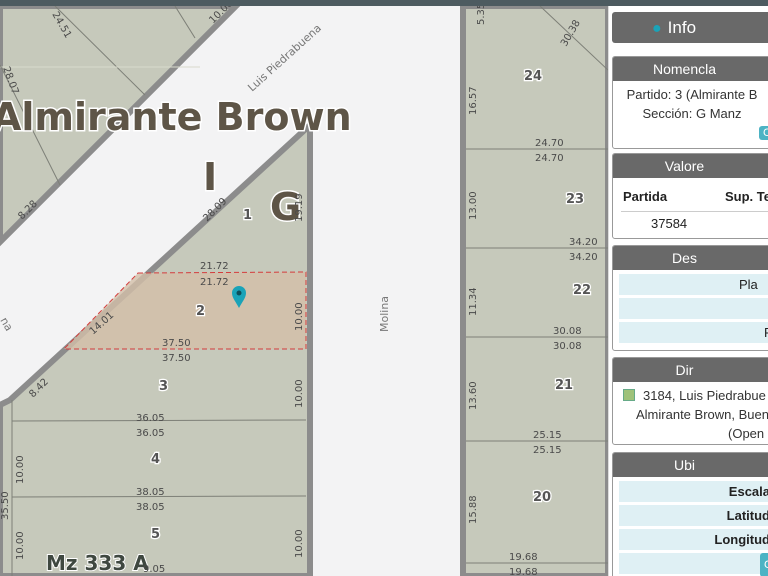 Image resolution: width=768 pixels, height=576 pixels. What do you see at coordinates (690, 69) in the screenshot?
I see `section-header: Nomencla` at bounding box center [690, 69].